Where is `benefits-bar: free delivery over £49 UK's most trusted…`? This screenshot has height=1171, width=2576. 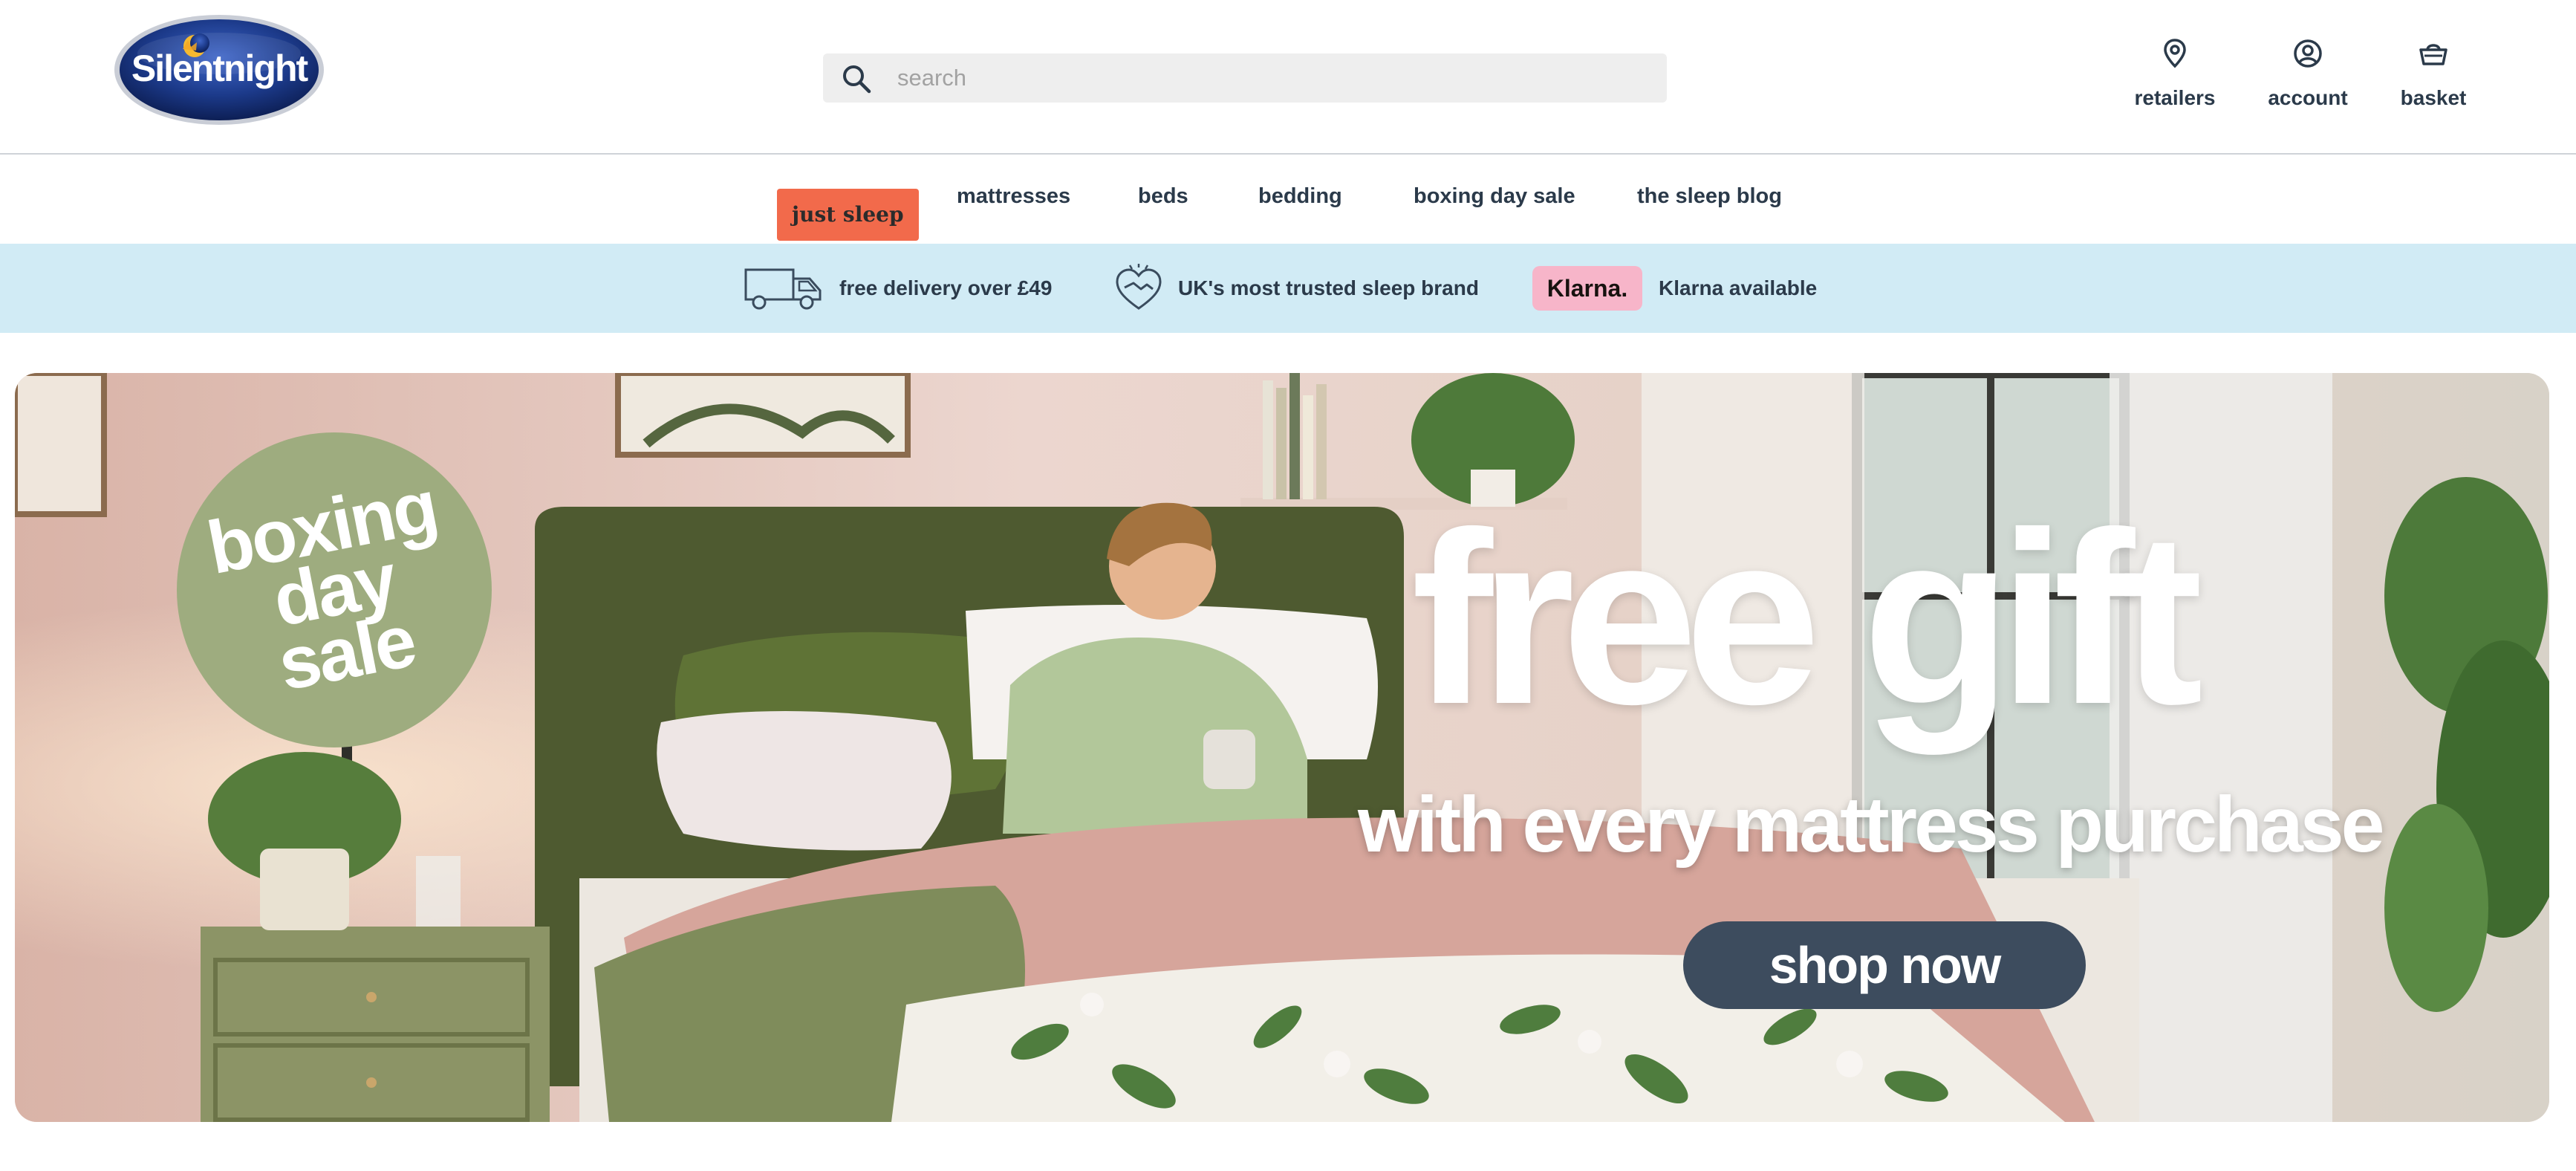
benefits-bar: free delivery over £49 UK's most trusted… is located at coordinates (1288, 288).